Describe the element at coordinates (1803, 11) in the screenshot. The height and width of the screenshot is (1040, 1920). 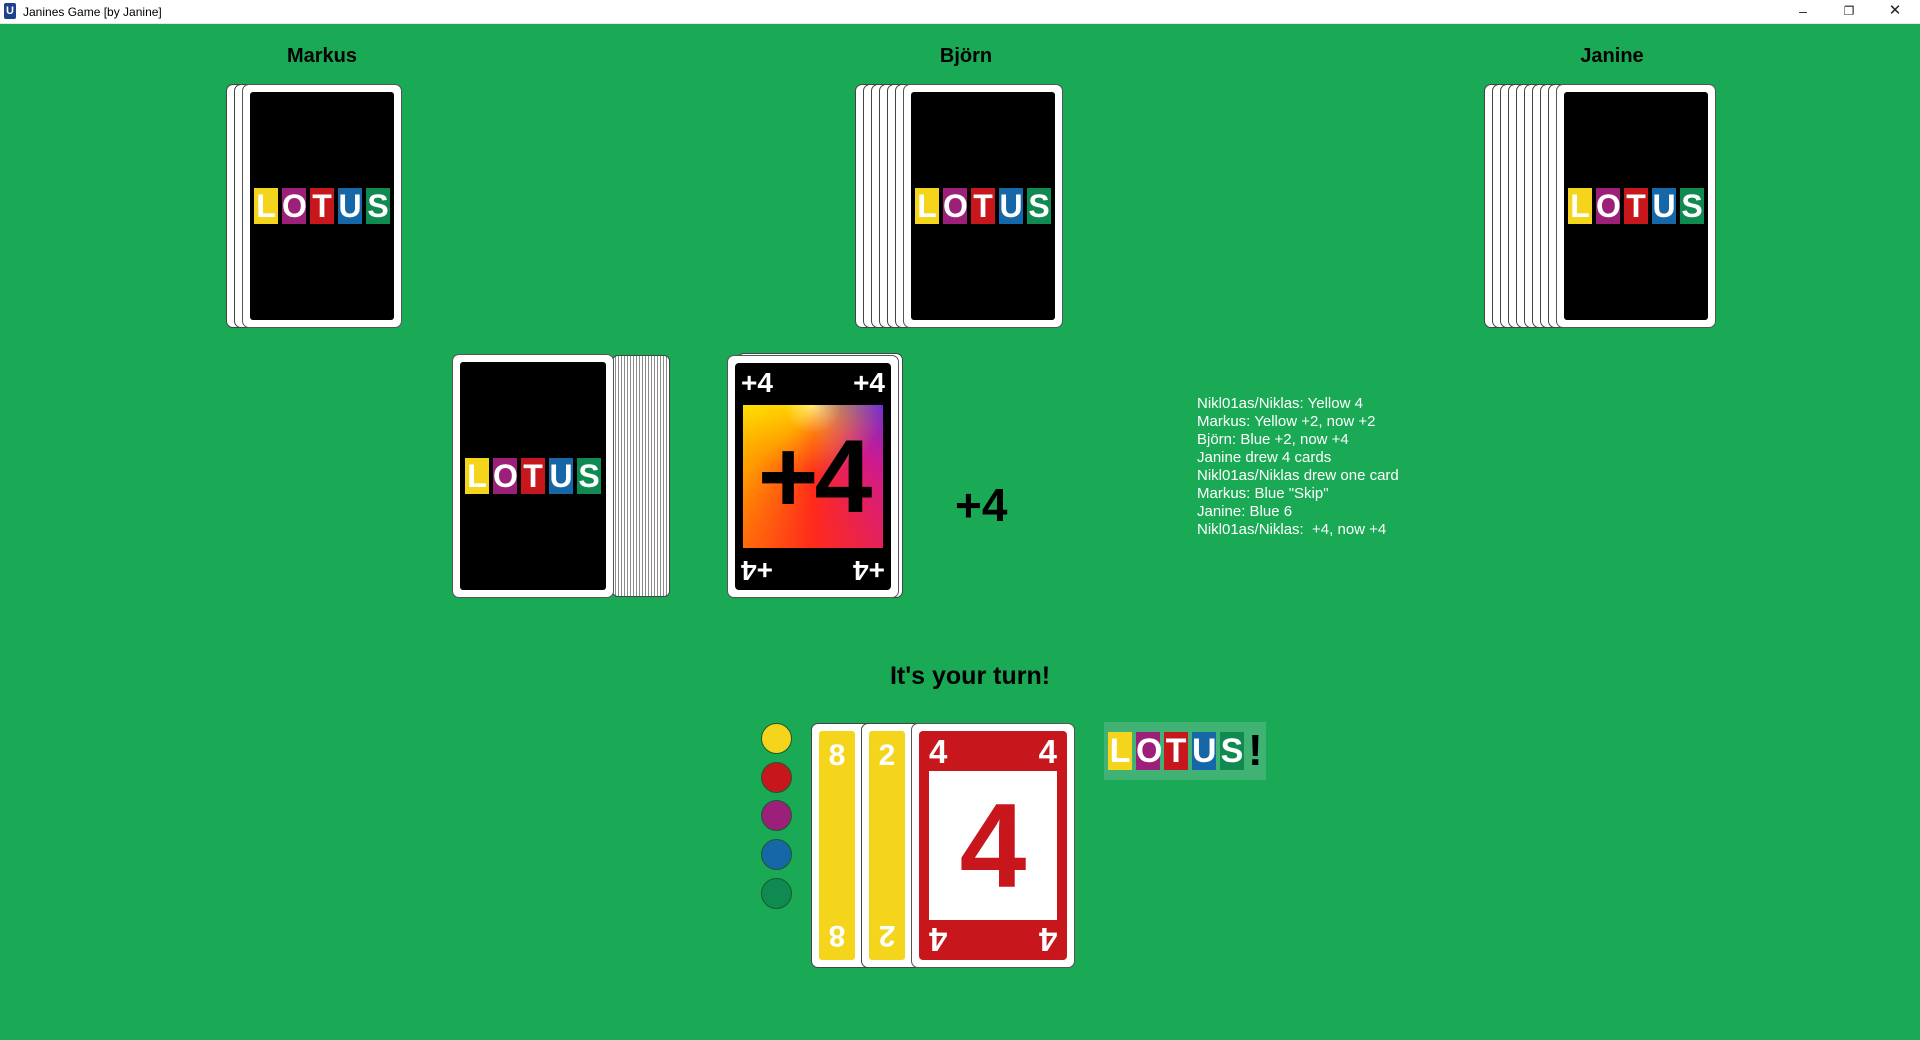
I see `minimize-button: –` at that location.